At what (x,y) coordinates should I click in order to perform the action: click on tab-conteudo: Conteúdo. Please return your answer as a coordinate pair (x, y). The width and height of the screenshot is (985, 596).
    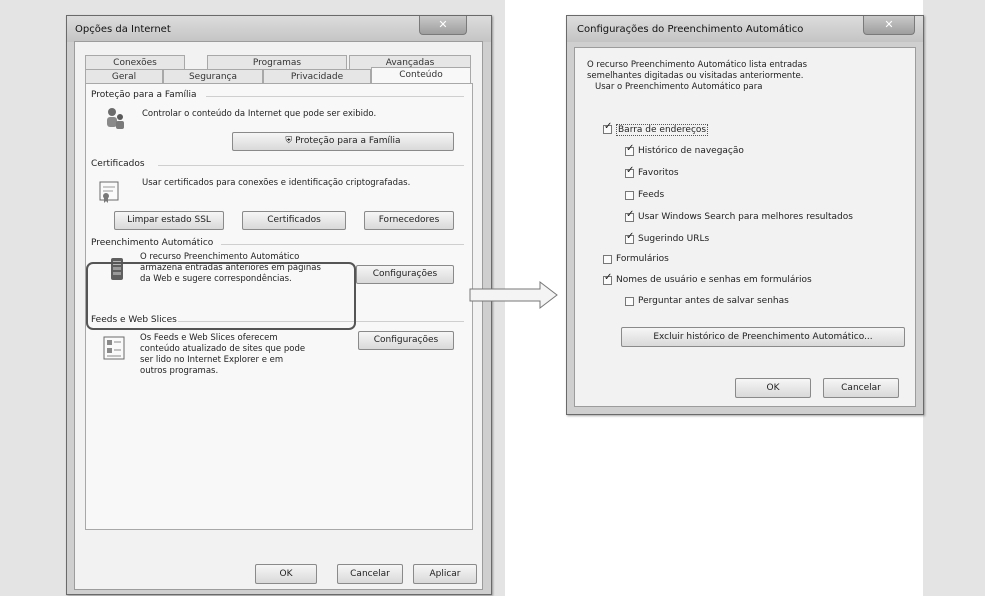
    Looking at the image, I should click on (421, 75).